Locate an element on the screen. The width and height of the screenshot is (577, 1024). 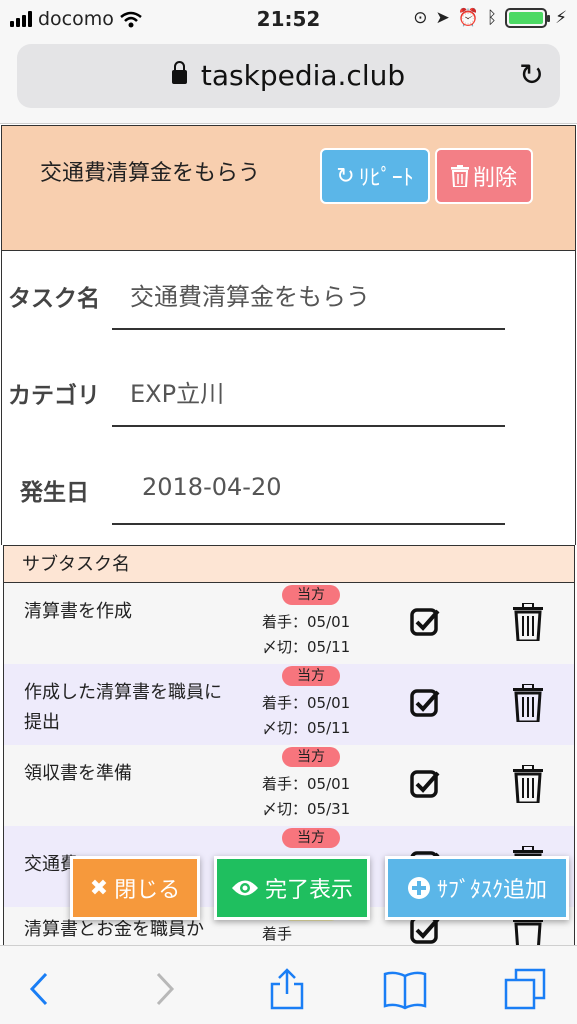
back-icon is located at coordinates (41, 989).